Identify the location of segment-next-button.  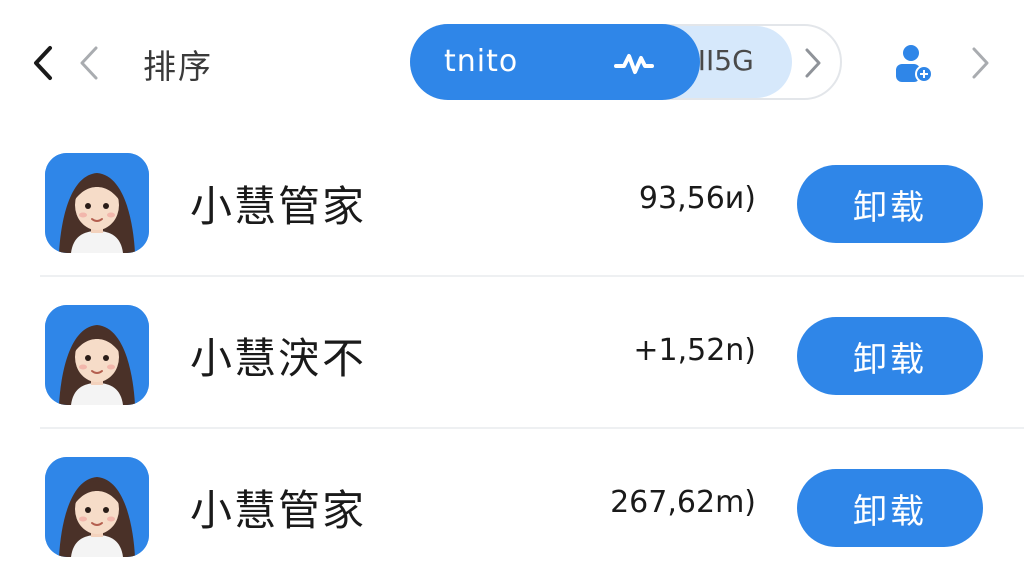
(813, 63).